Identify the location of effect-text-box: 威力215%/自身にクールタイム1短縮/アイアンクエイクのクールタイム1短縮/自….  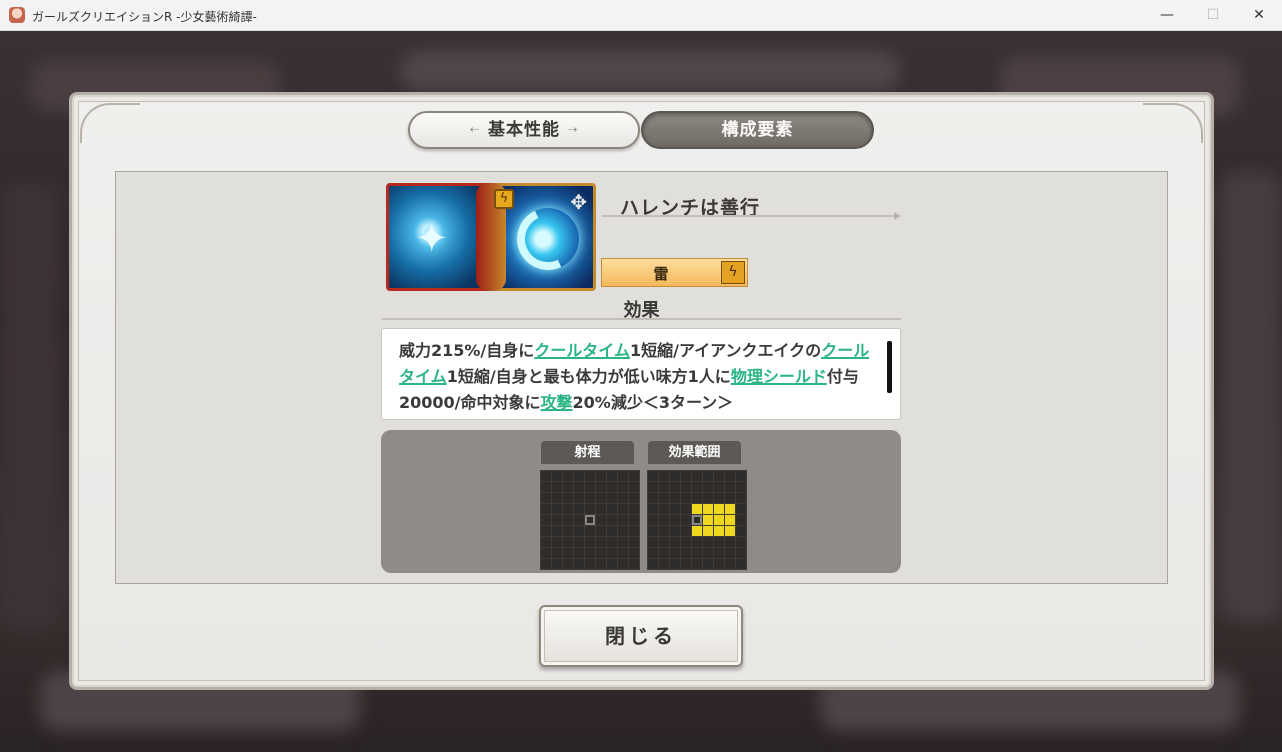
(641, 374).